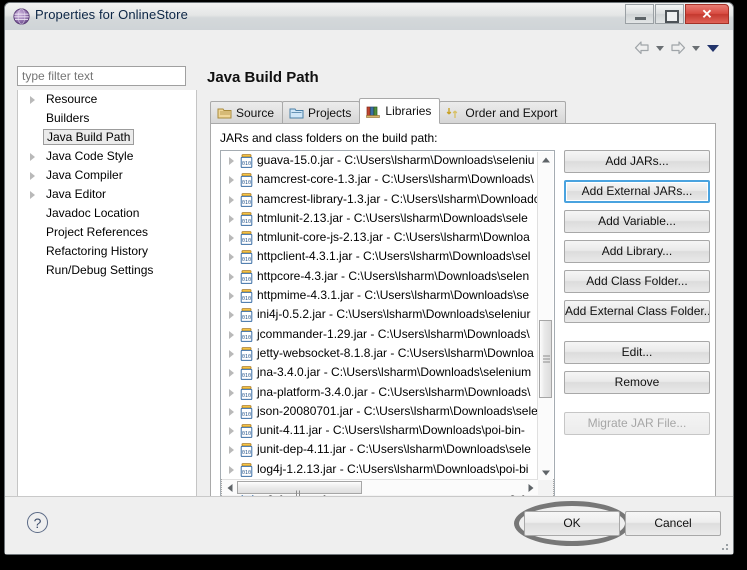 Image resolution: width=747 pixels, height=570 pixels. What do you see at coordinates (724, 546) in the screenshot?
I see `resize-grip-icon` at bounding box center [724, 546].